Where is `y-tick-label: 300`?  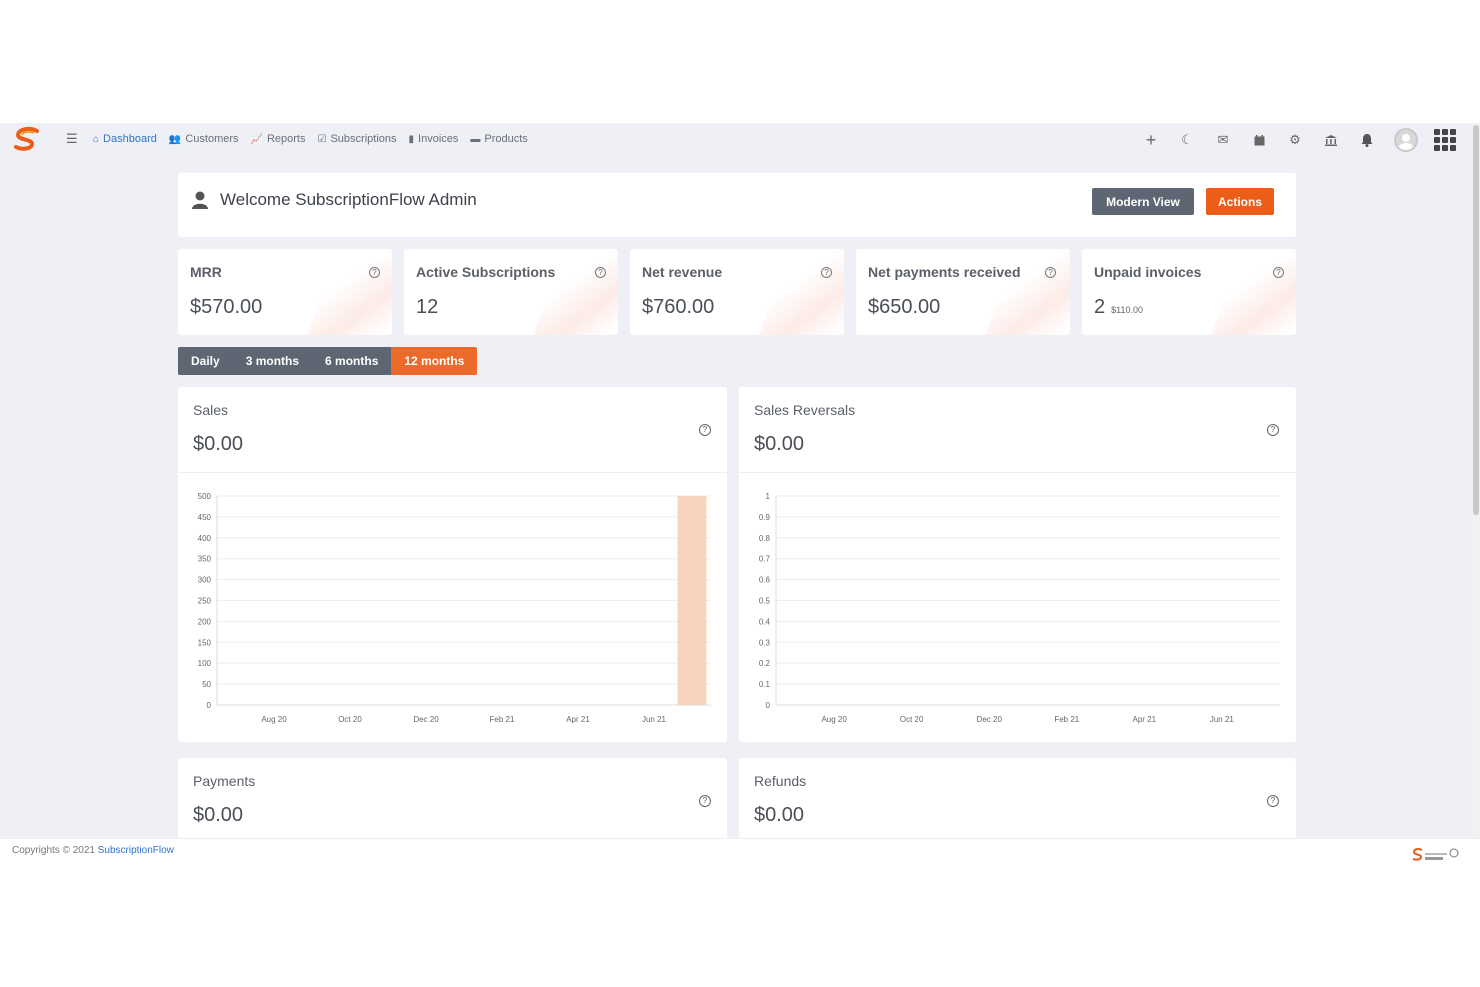
y-tick-label: 300 is located at coordinates (205, 580).